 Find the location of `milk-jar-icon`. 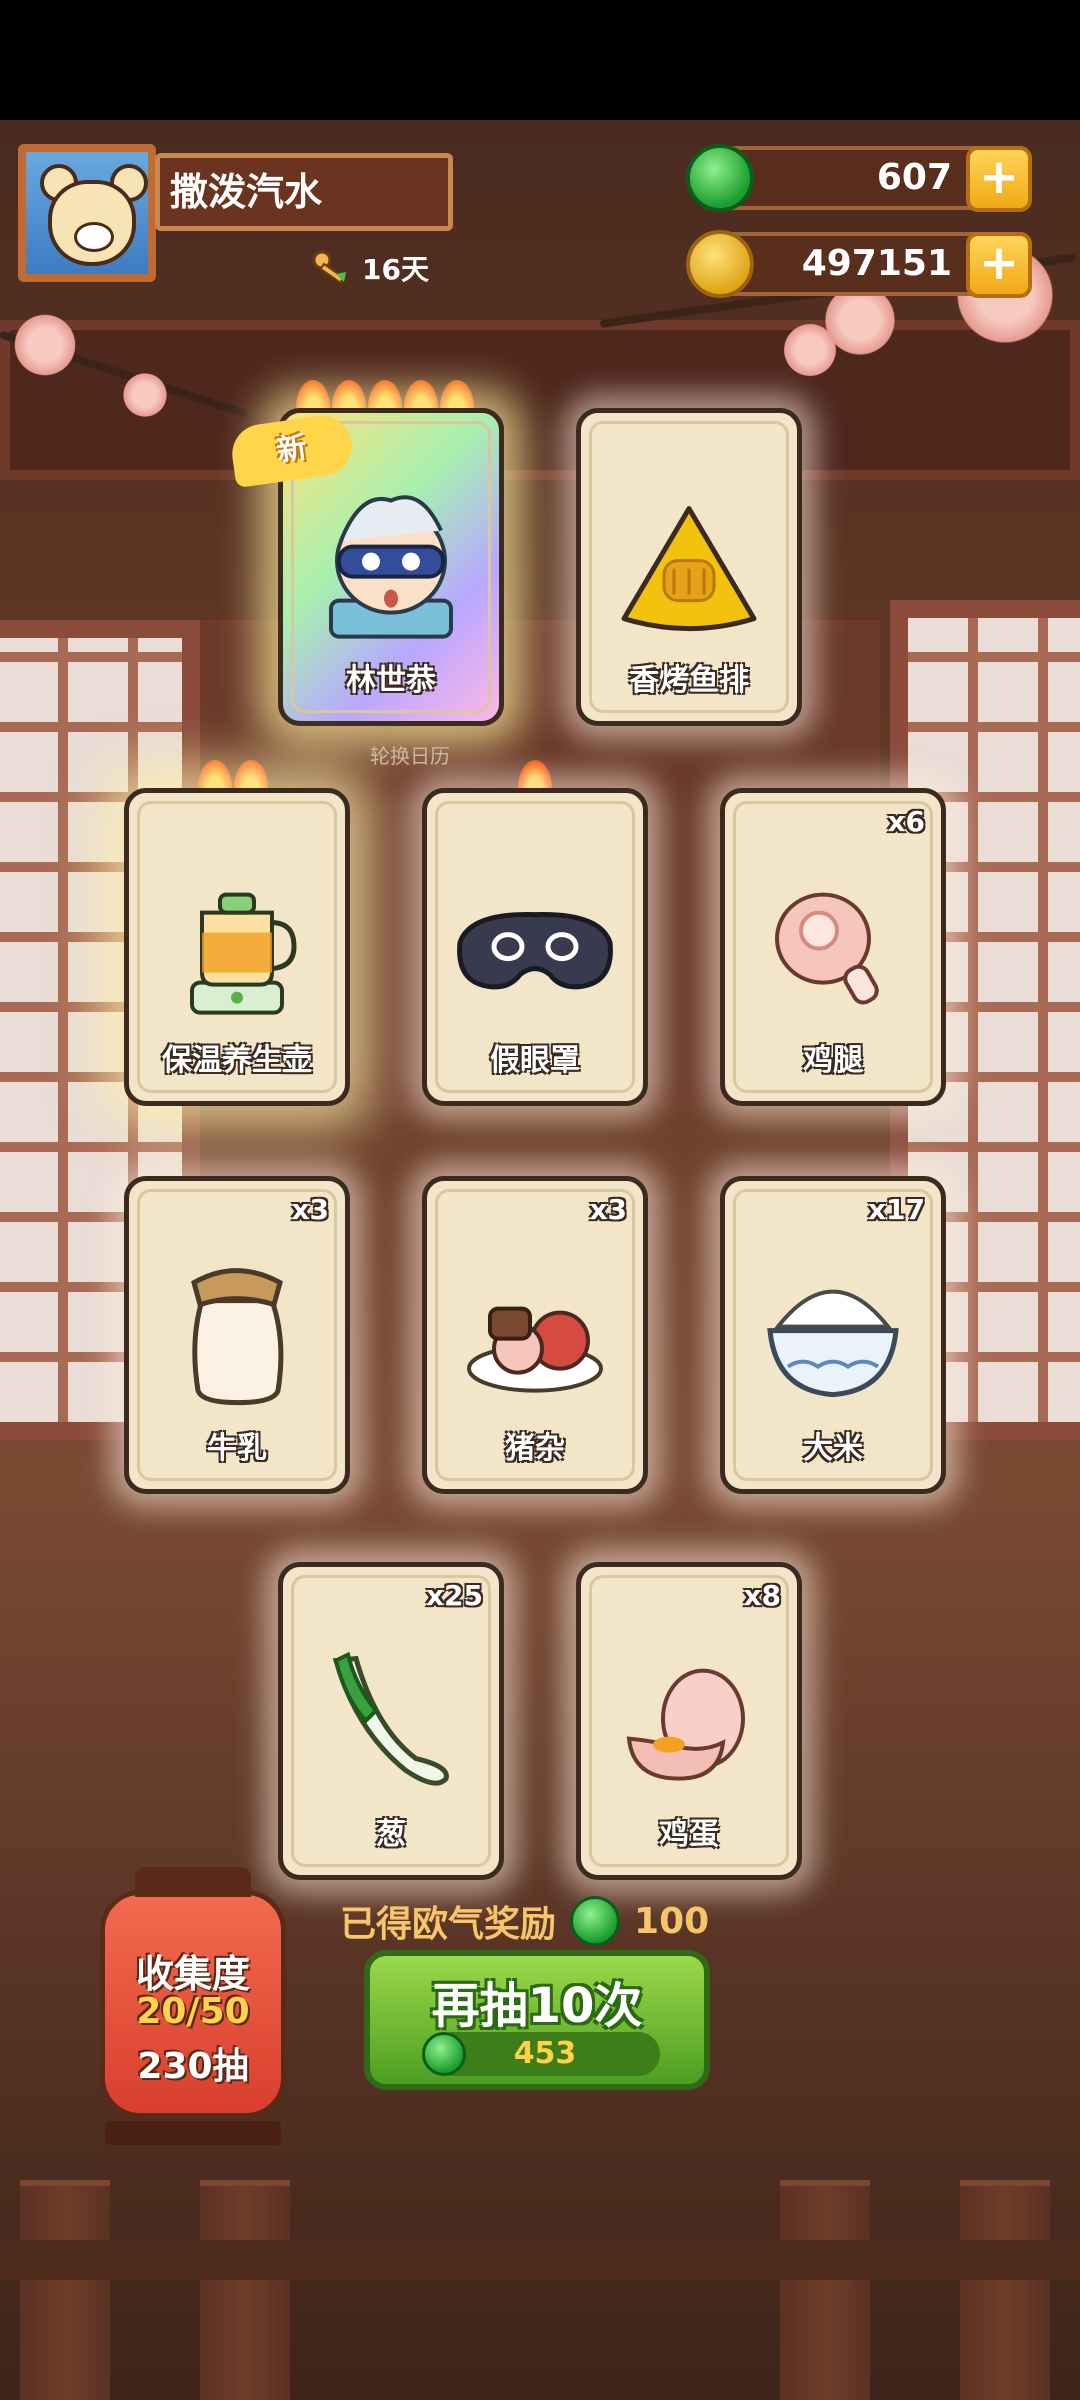

milk-jar-icon is located at coordinates (237, 1338).